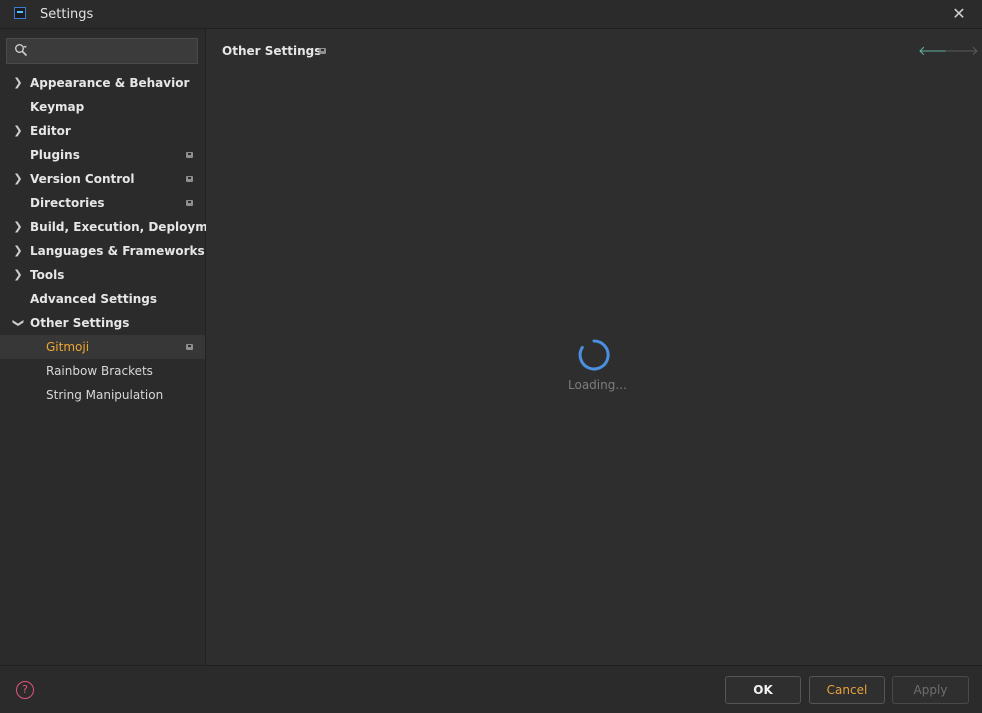 Image resolution: width=982 pixels, height=713 pixels. I want to click on search-input, so click(116, 52).